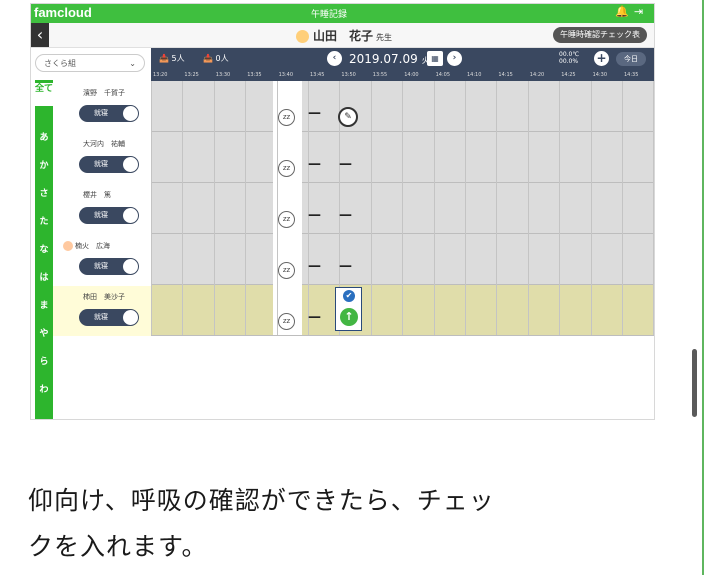 This screenshot has height=575, width=705. I want to click on child-name: 大河内 祐輔, so click(104, 144).